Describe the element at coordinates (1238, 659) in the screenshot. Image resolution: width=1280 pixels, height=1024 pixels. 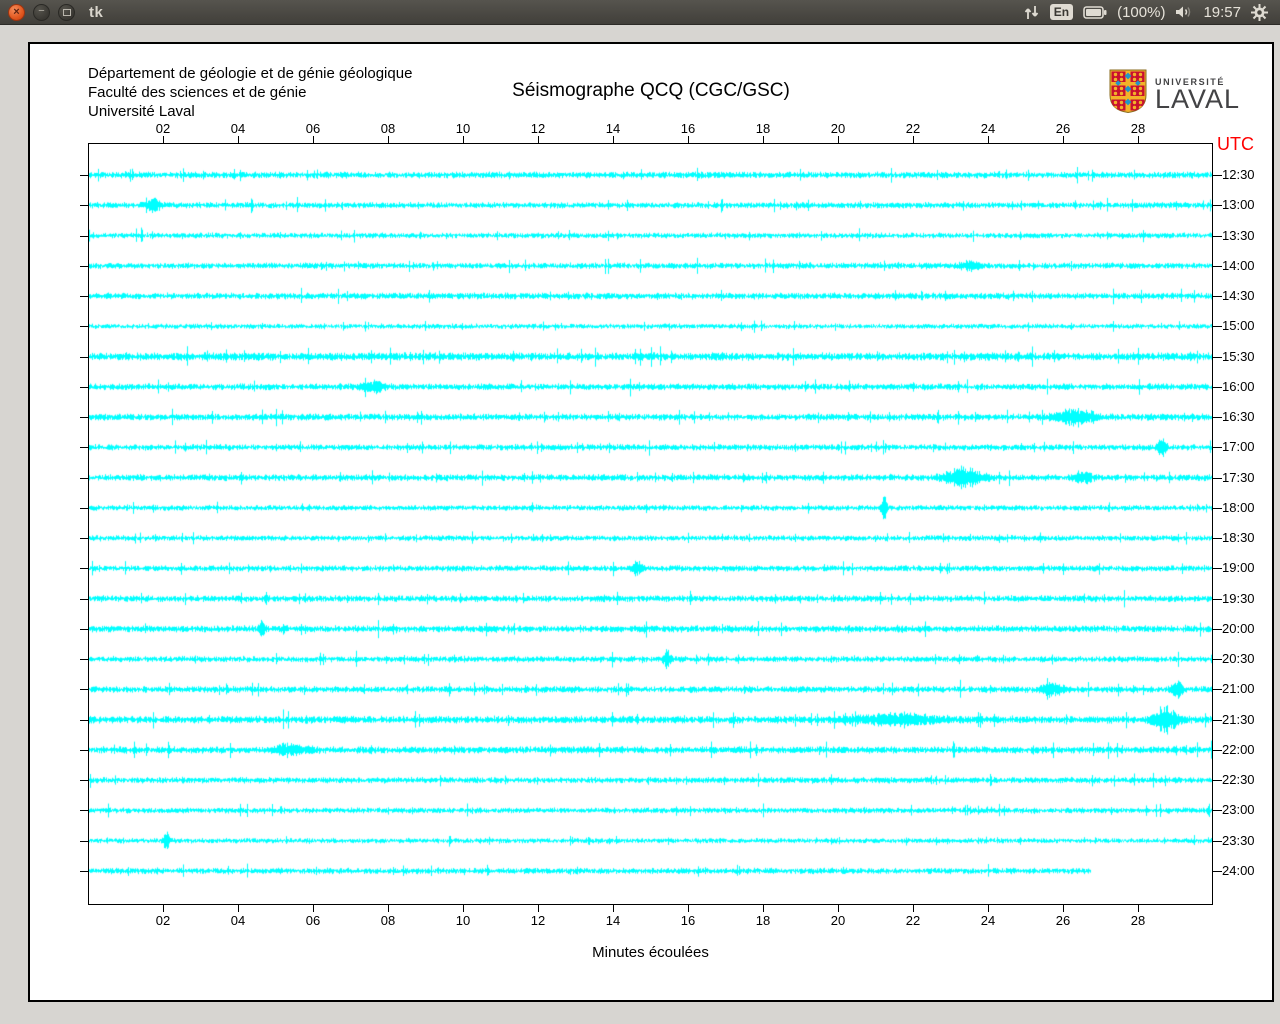
I see `row-utc-label: 20:30` at that location.